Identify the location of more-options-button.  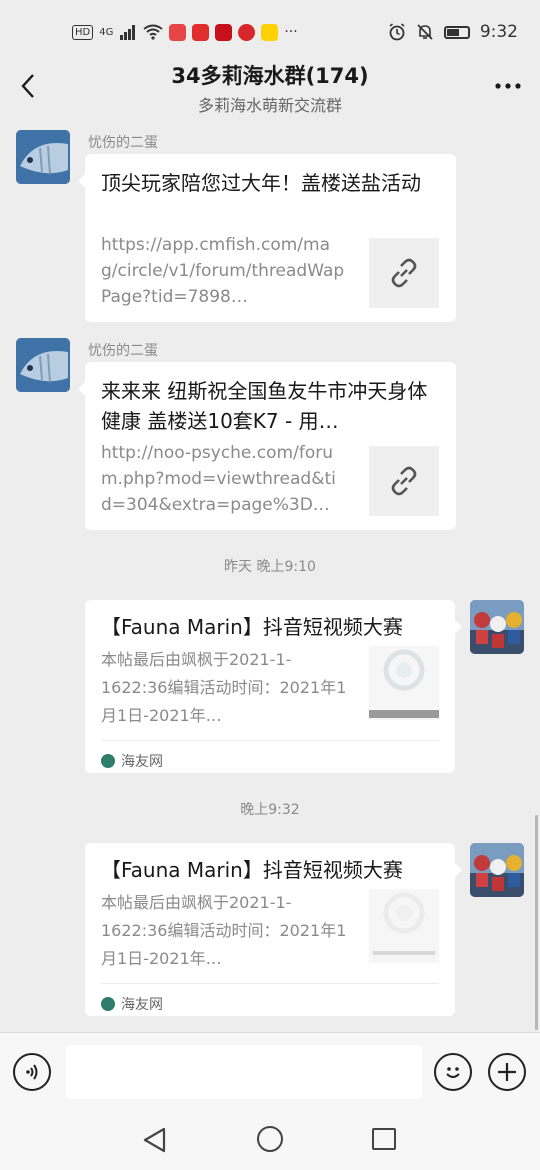
(508, 86).